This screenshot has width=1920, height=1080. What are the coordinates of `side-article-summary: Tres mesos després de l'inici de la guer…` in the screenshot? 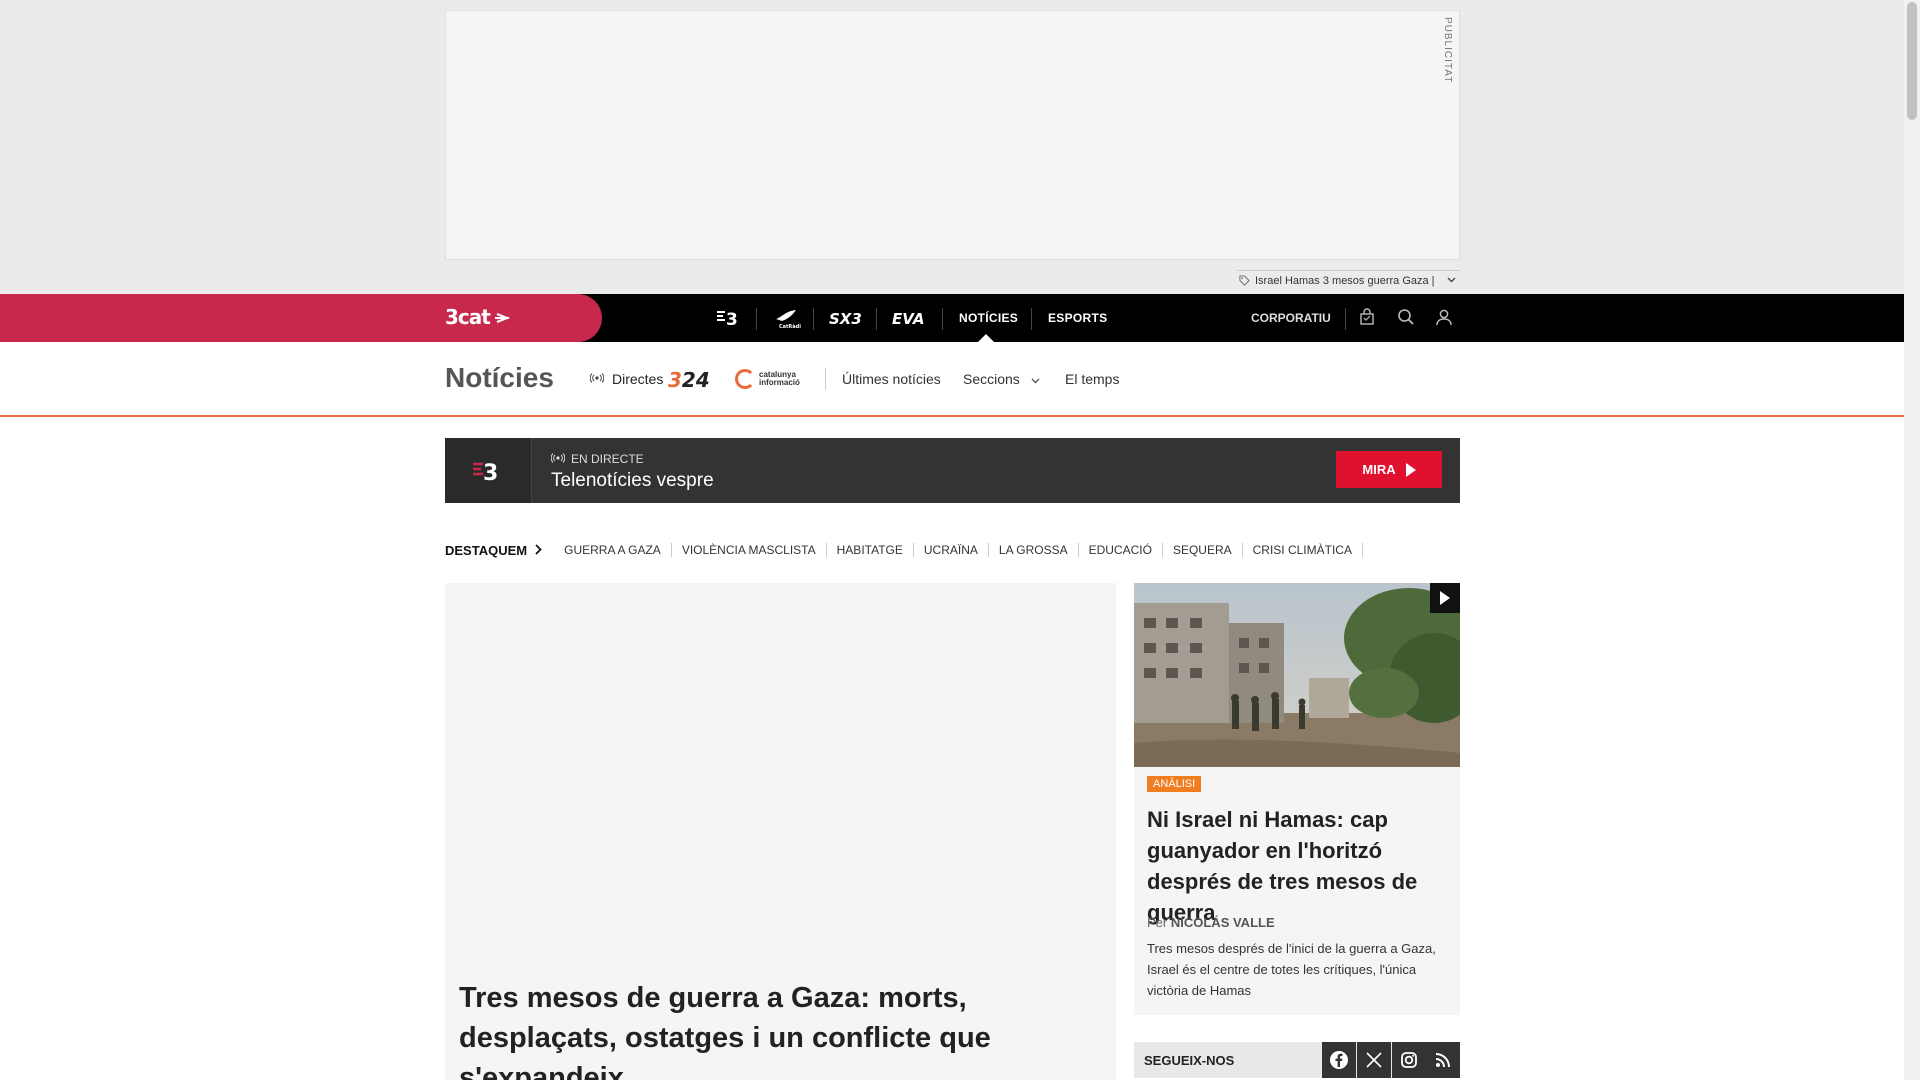 It's located at (1291, 969).